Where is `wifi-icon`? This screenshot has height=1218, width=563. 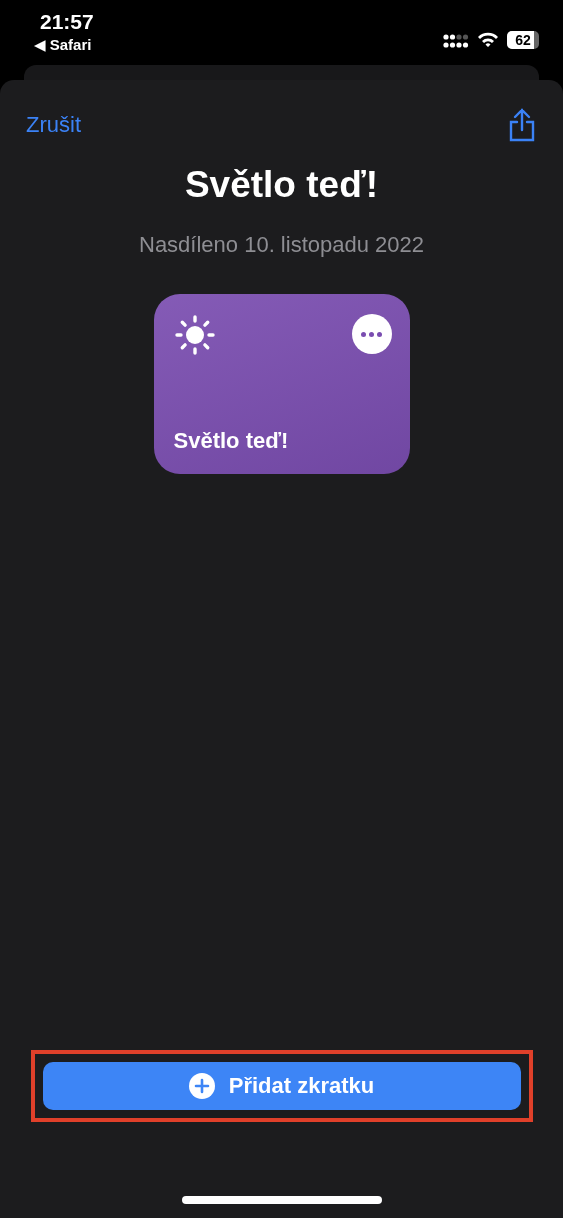 wifi-icon is located at coordinates (488, 39).